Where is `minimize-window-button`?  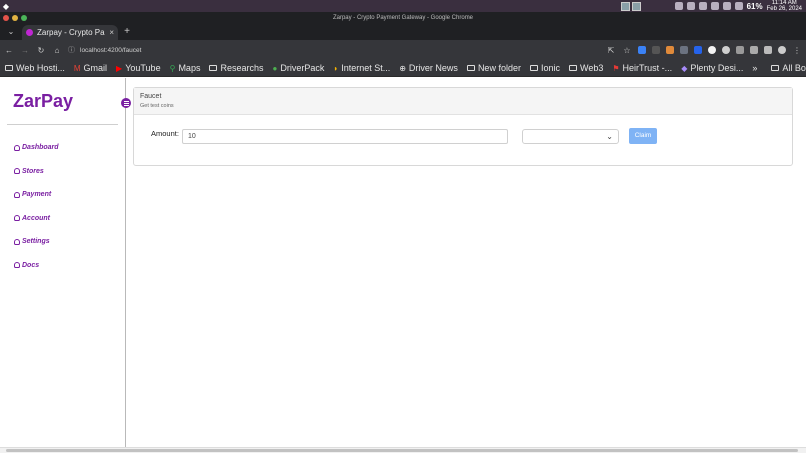
minimize-window-button is located at coordinates (15, 18).